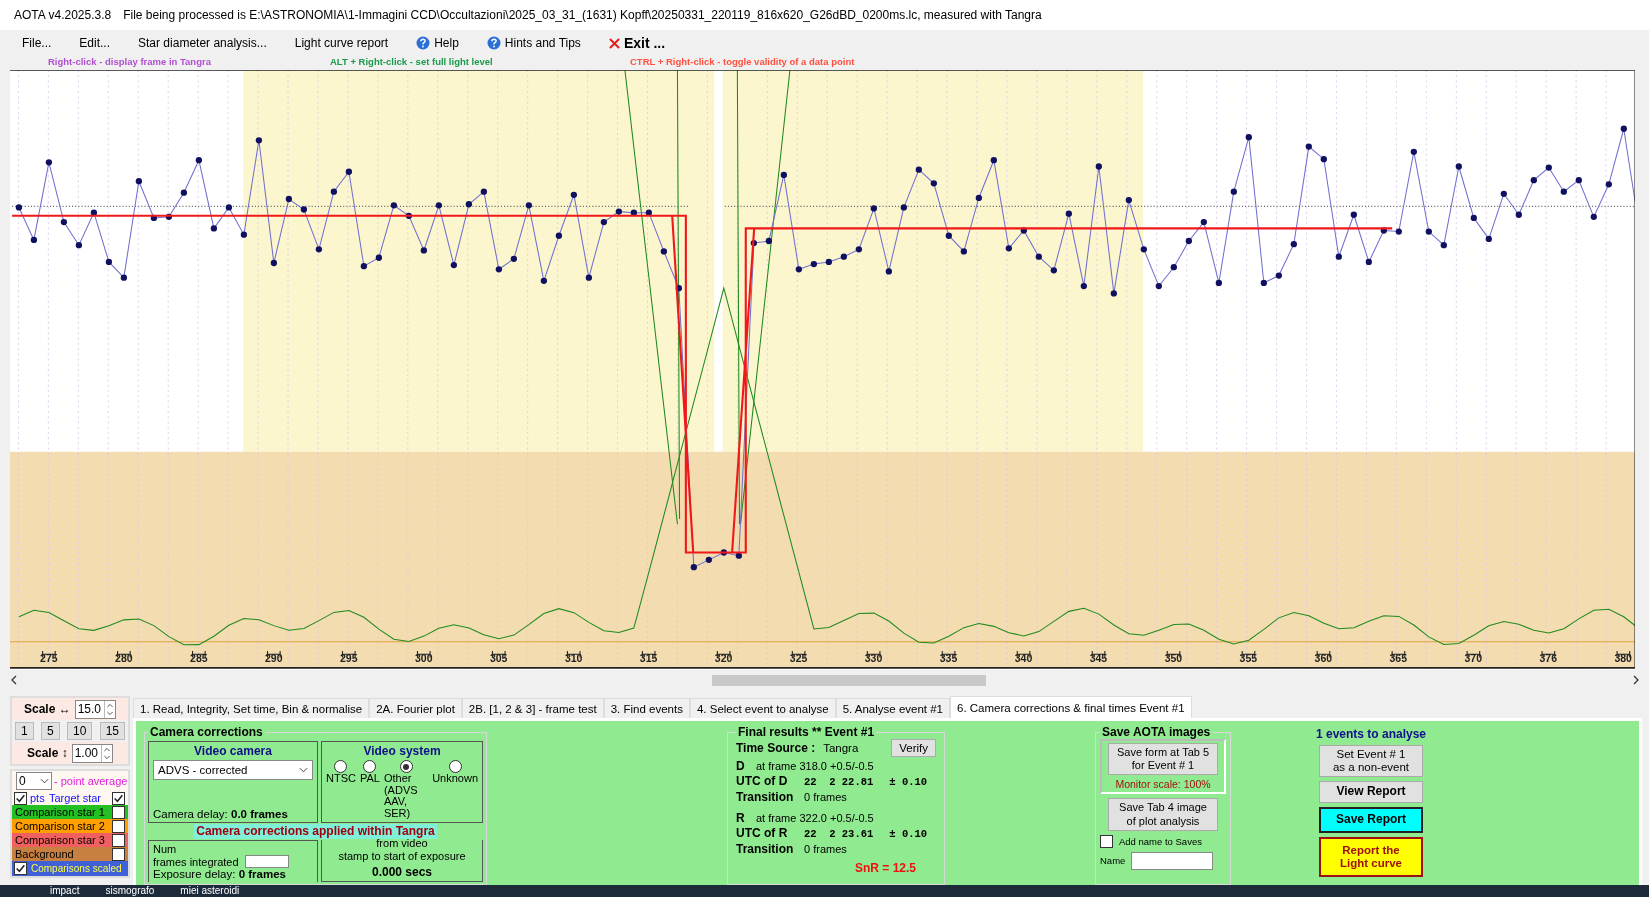  What do you see at coordinates (798, 658) in the screenshot?
I see `tick-label: 325` at bounding box center [798, 658].